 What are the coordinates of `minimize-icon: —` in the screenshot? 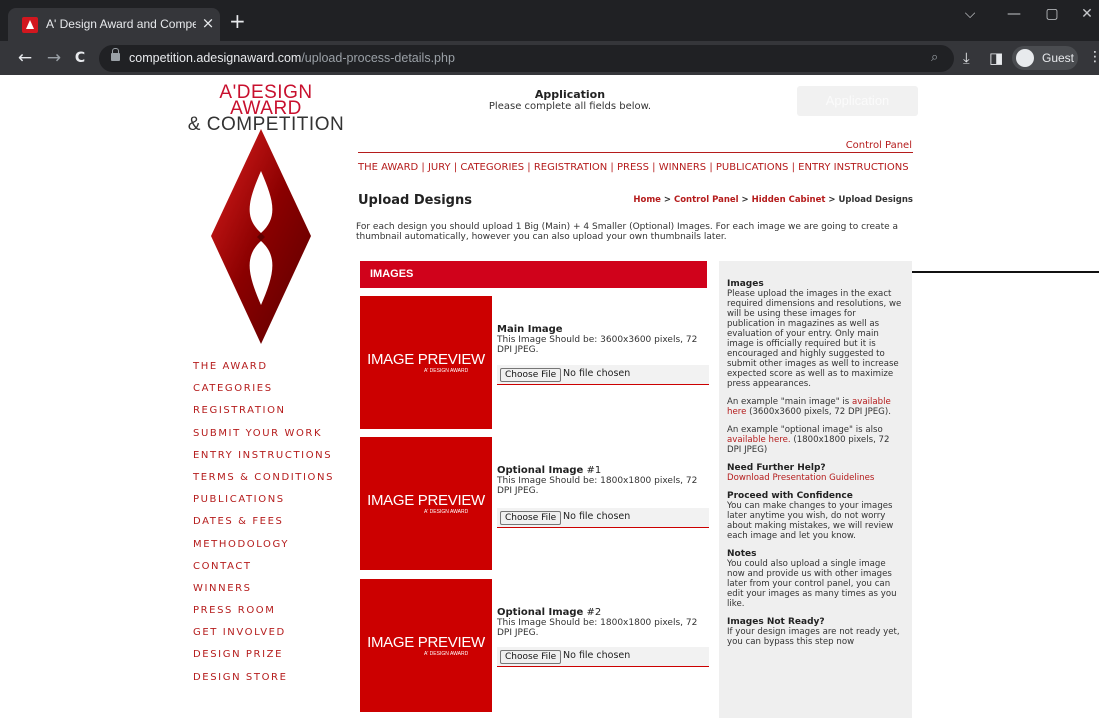 It's located at (1014, 14).